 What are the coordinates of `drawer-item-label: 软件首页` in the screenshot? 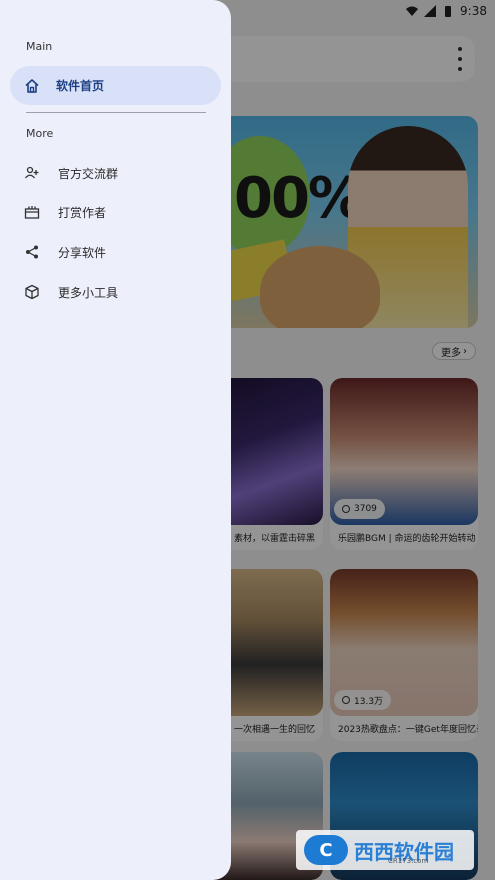 It's located at (80, 86).